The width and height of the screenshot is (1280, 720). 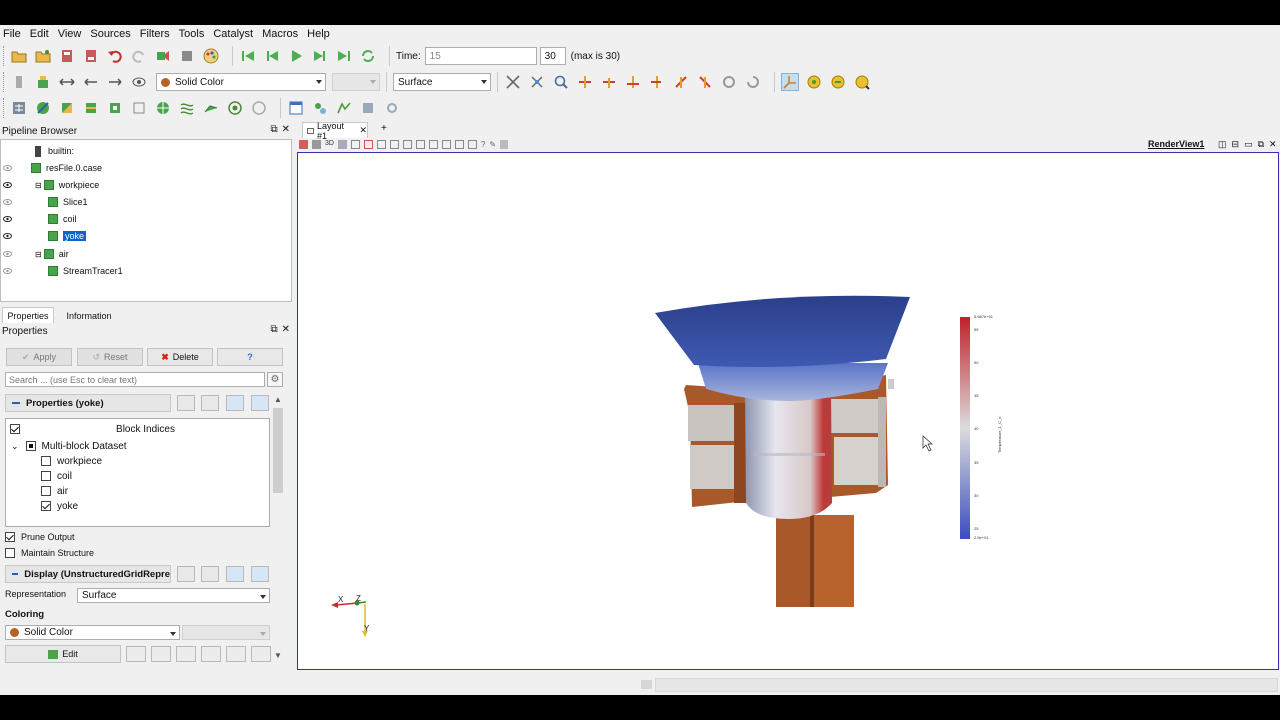 What do you see at coordinates (115, 108) in the screenshot?
I see `threshold-icon` at bounding box center [115, 108].